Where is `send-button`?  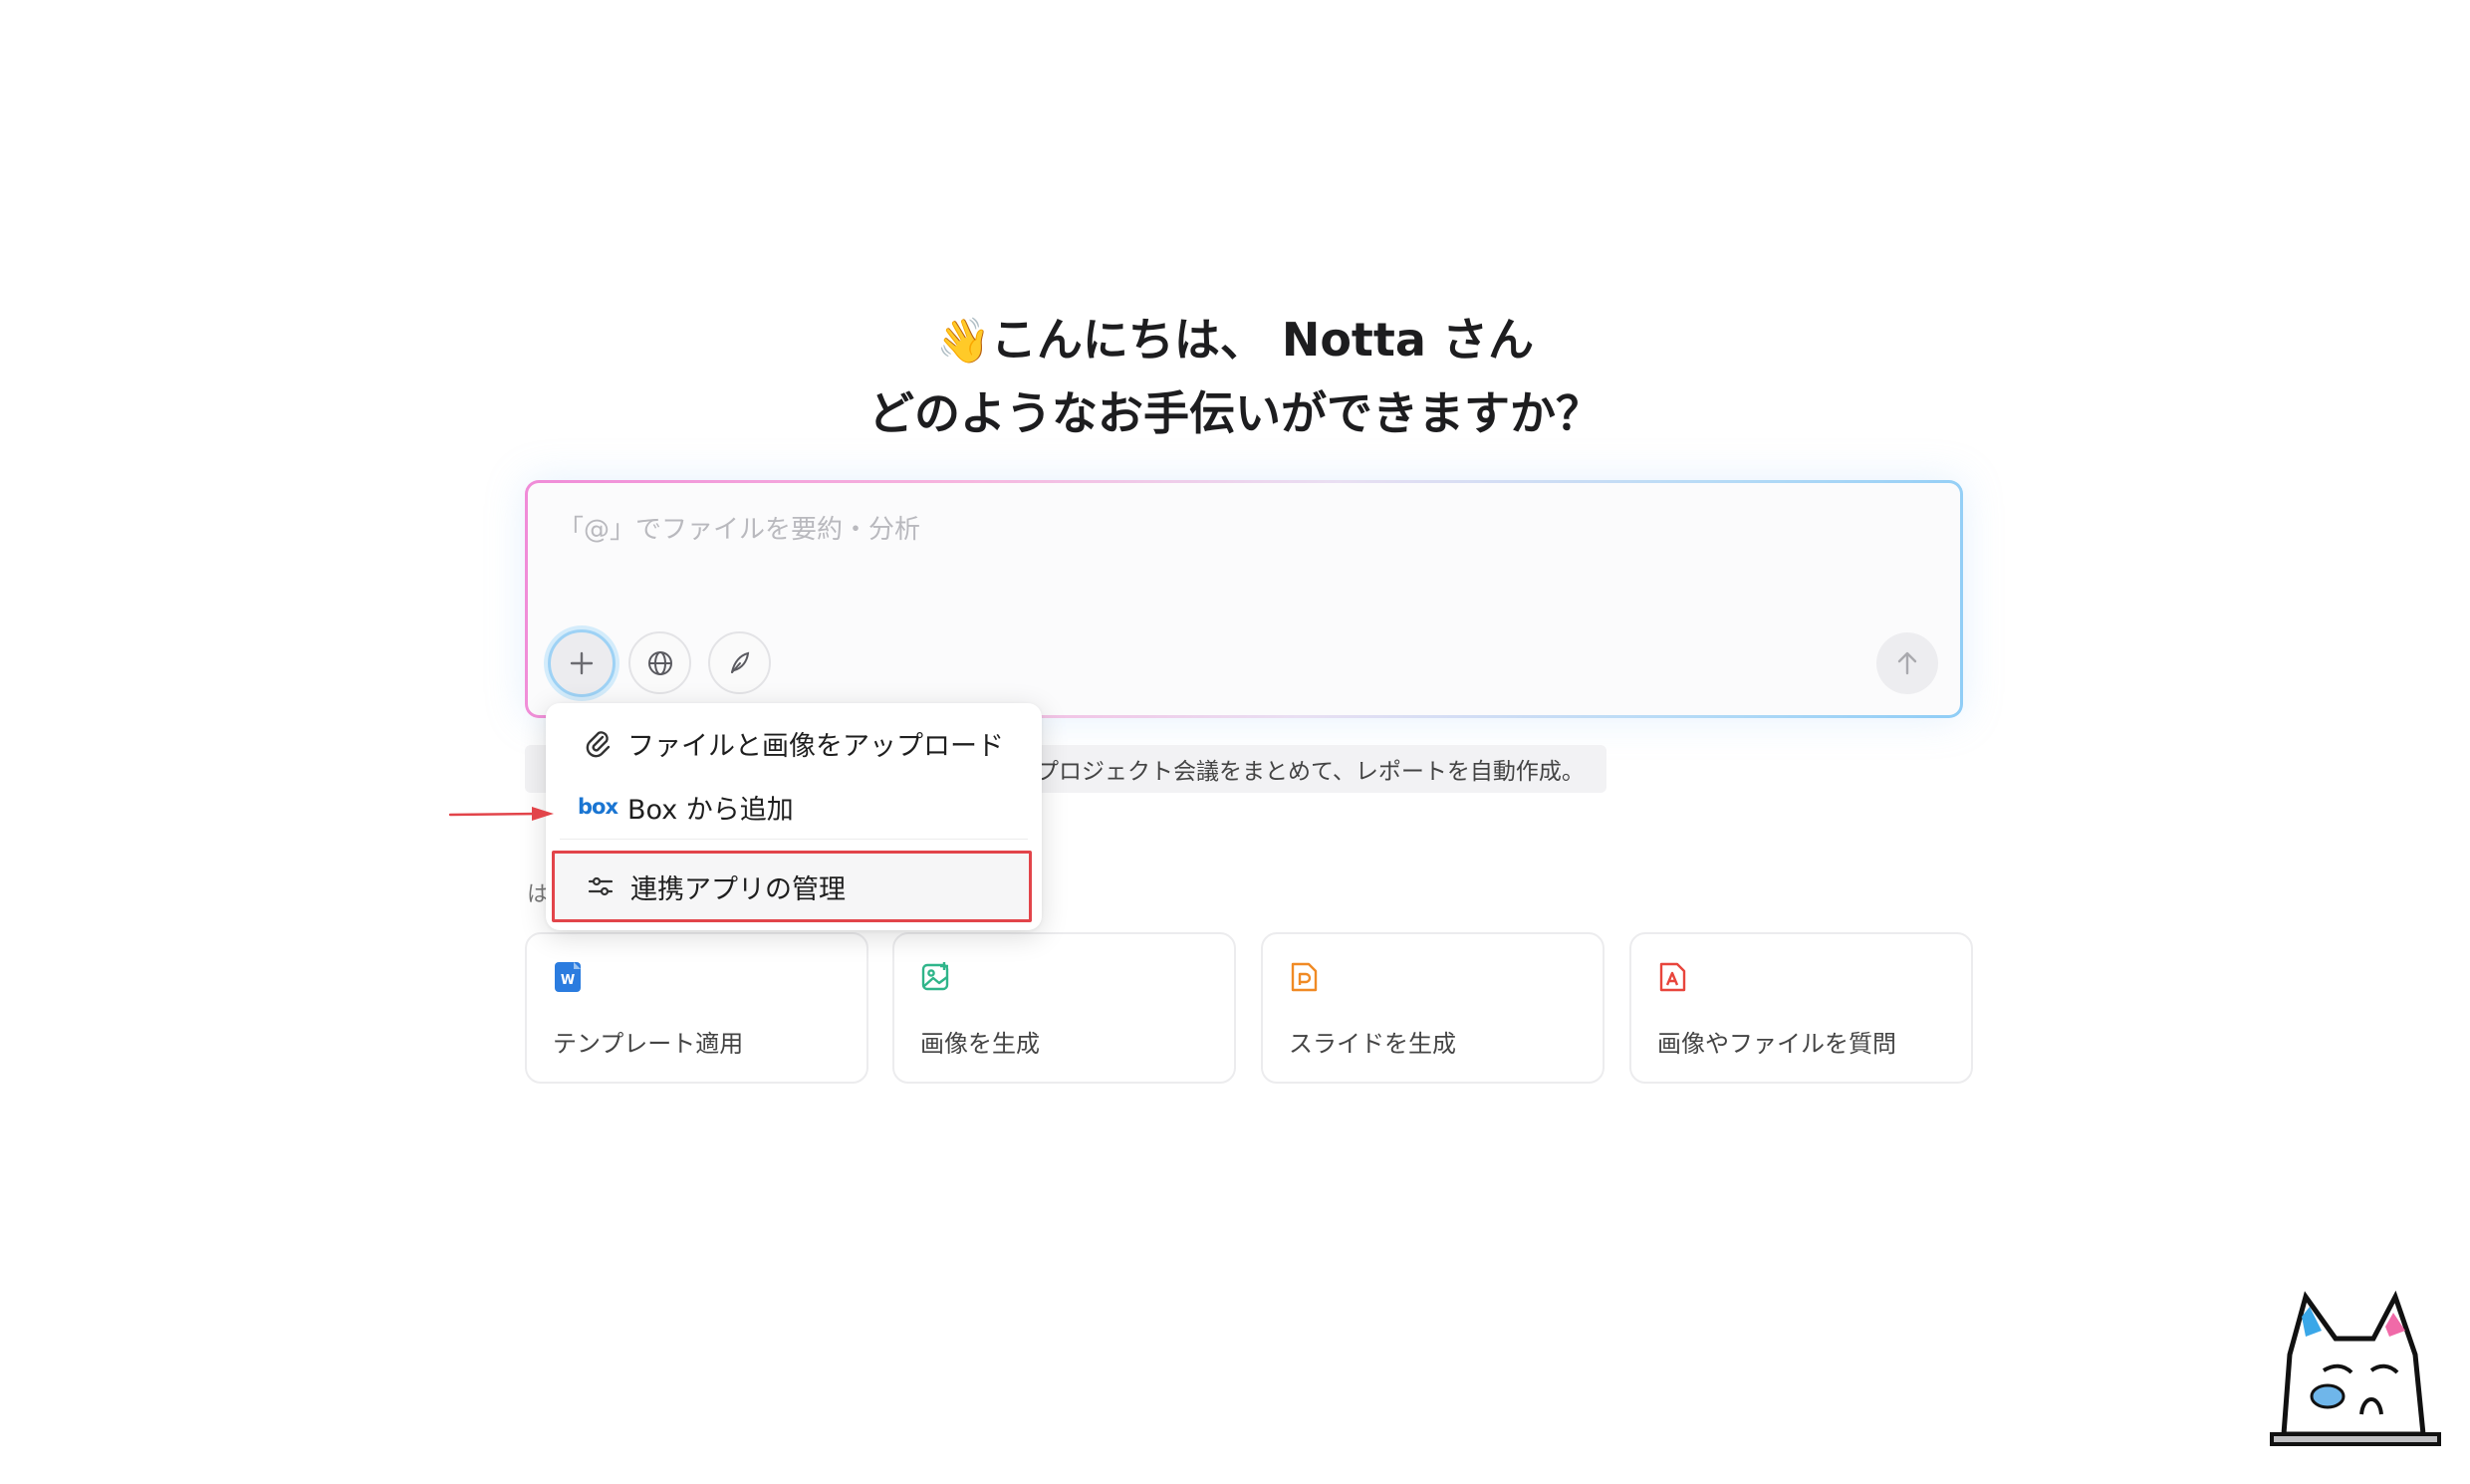 send-button is located at coordinates (1907, 663).